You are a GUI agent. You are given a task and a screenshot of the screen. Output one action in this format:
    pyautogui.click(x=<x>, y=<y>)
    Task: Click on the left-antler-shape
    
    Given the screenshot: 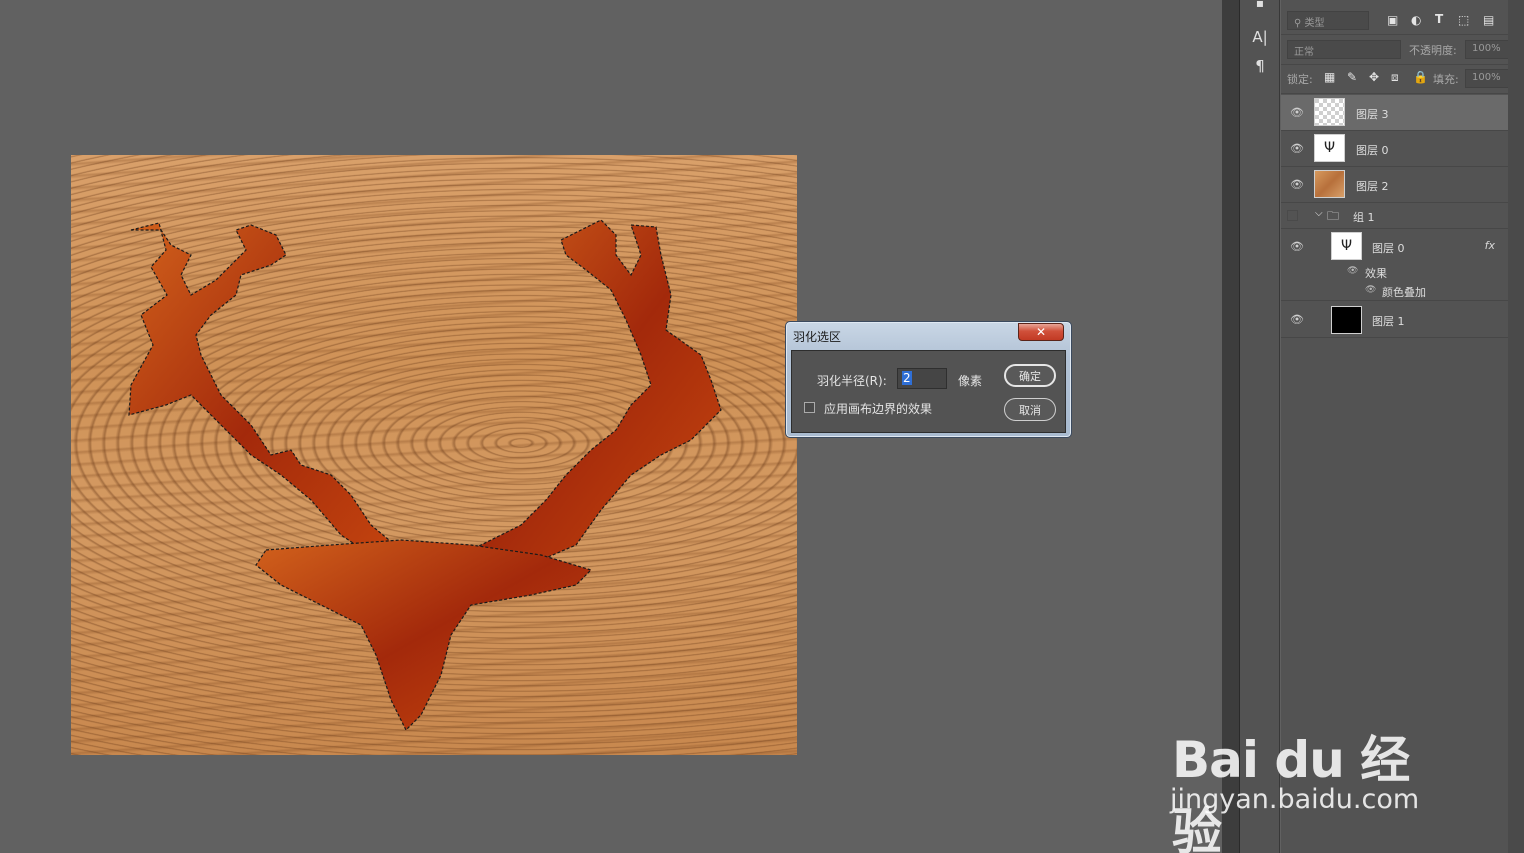 What is the action you would take?
    pyautogui.click(x=272, y=399)
    